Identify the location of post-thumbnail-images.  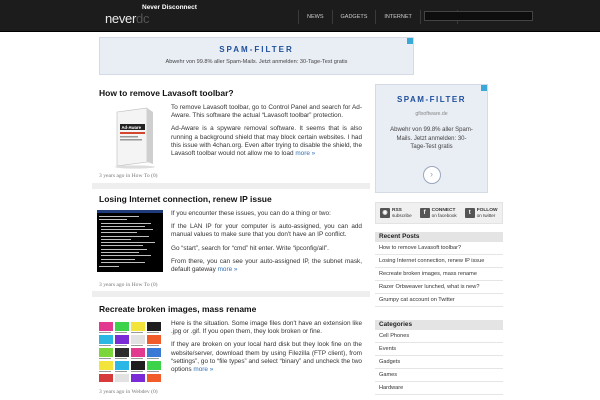
(130, 353).